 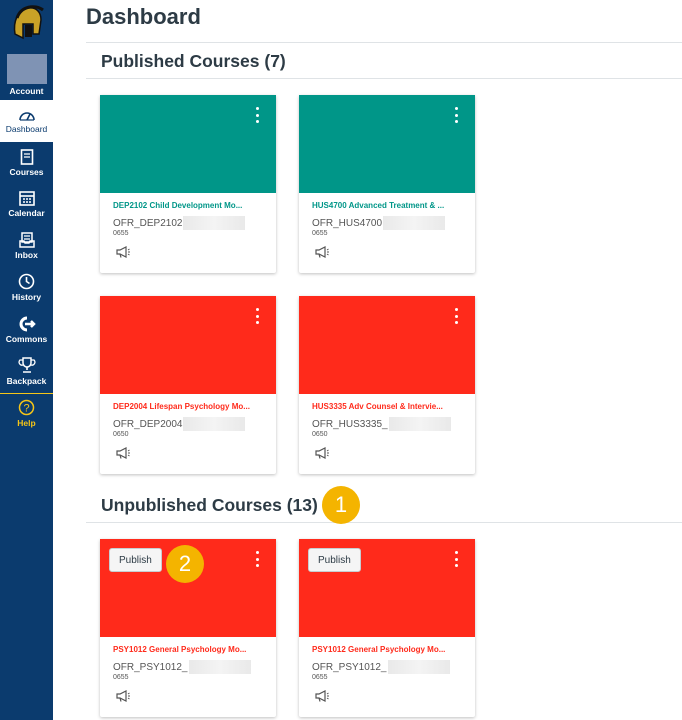 I want to click on calendar-icon, so click(x=26, y=195).